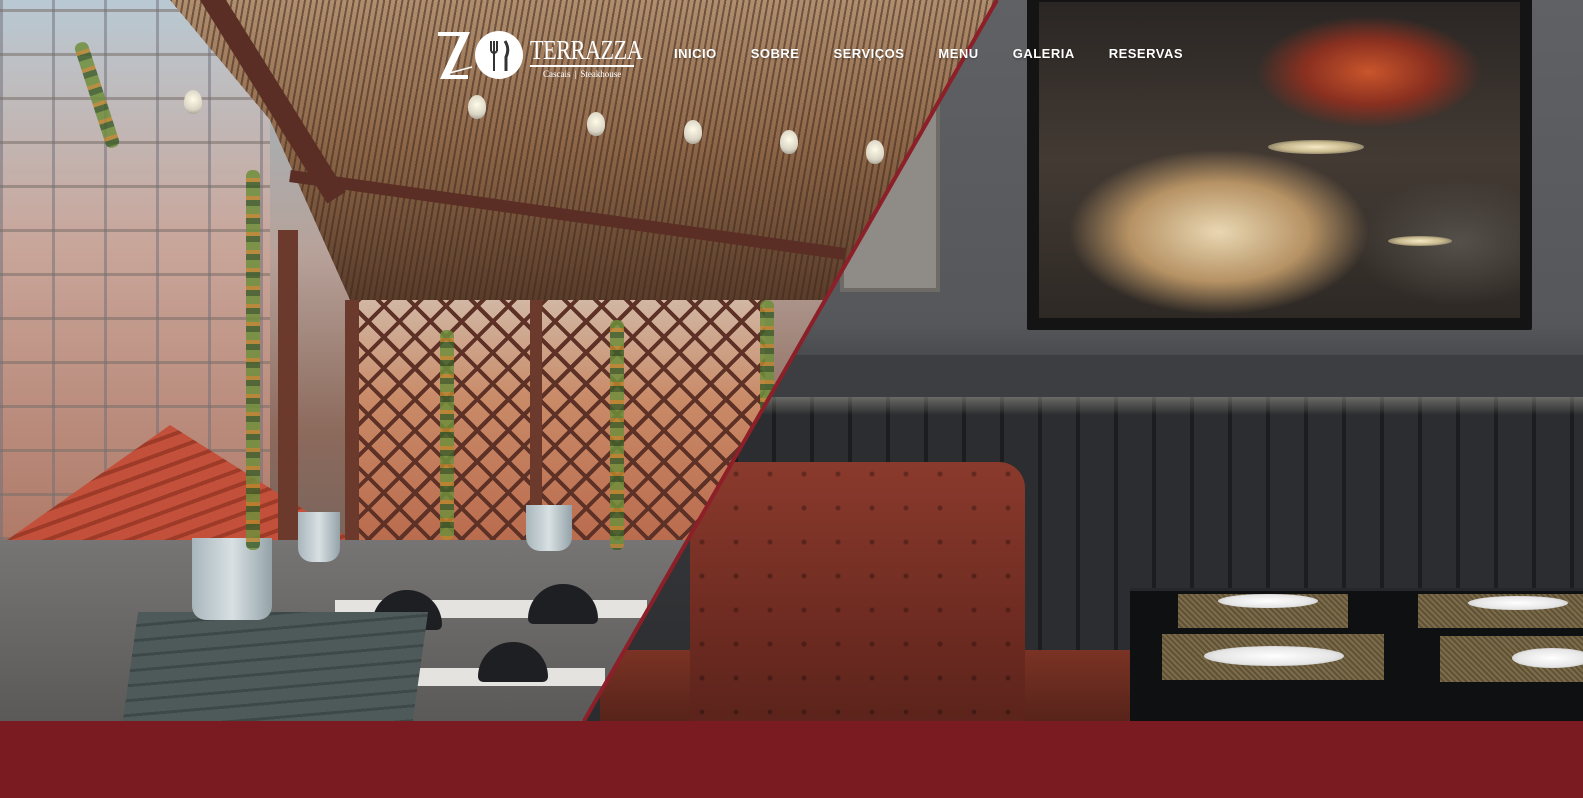 This screenshot has width=1583, height=798. Describe the element at coordinates (1146, 55) in the screenshot. I see `nav-item-reservas: RESERVAS` at that location.